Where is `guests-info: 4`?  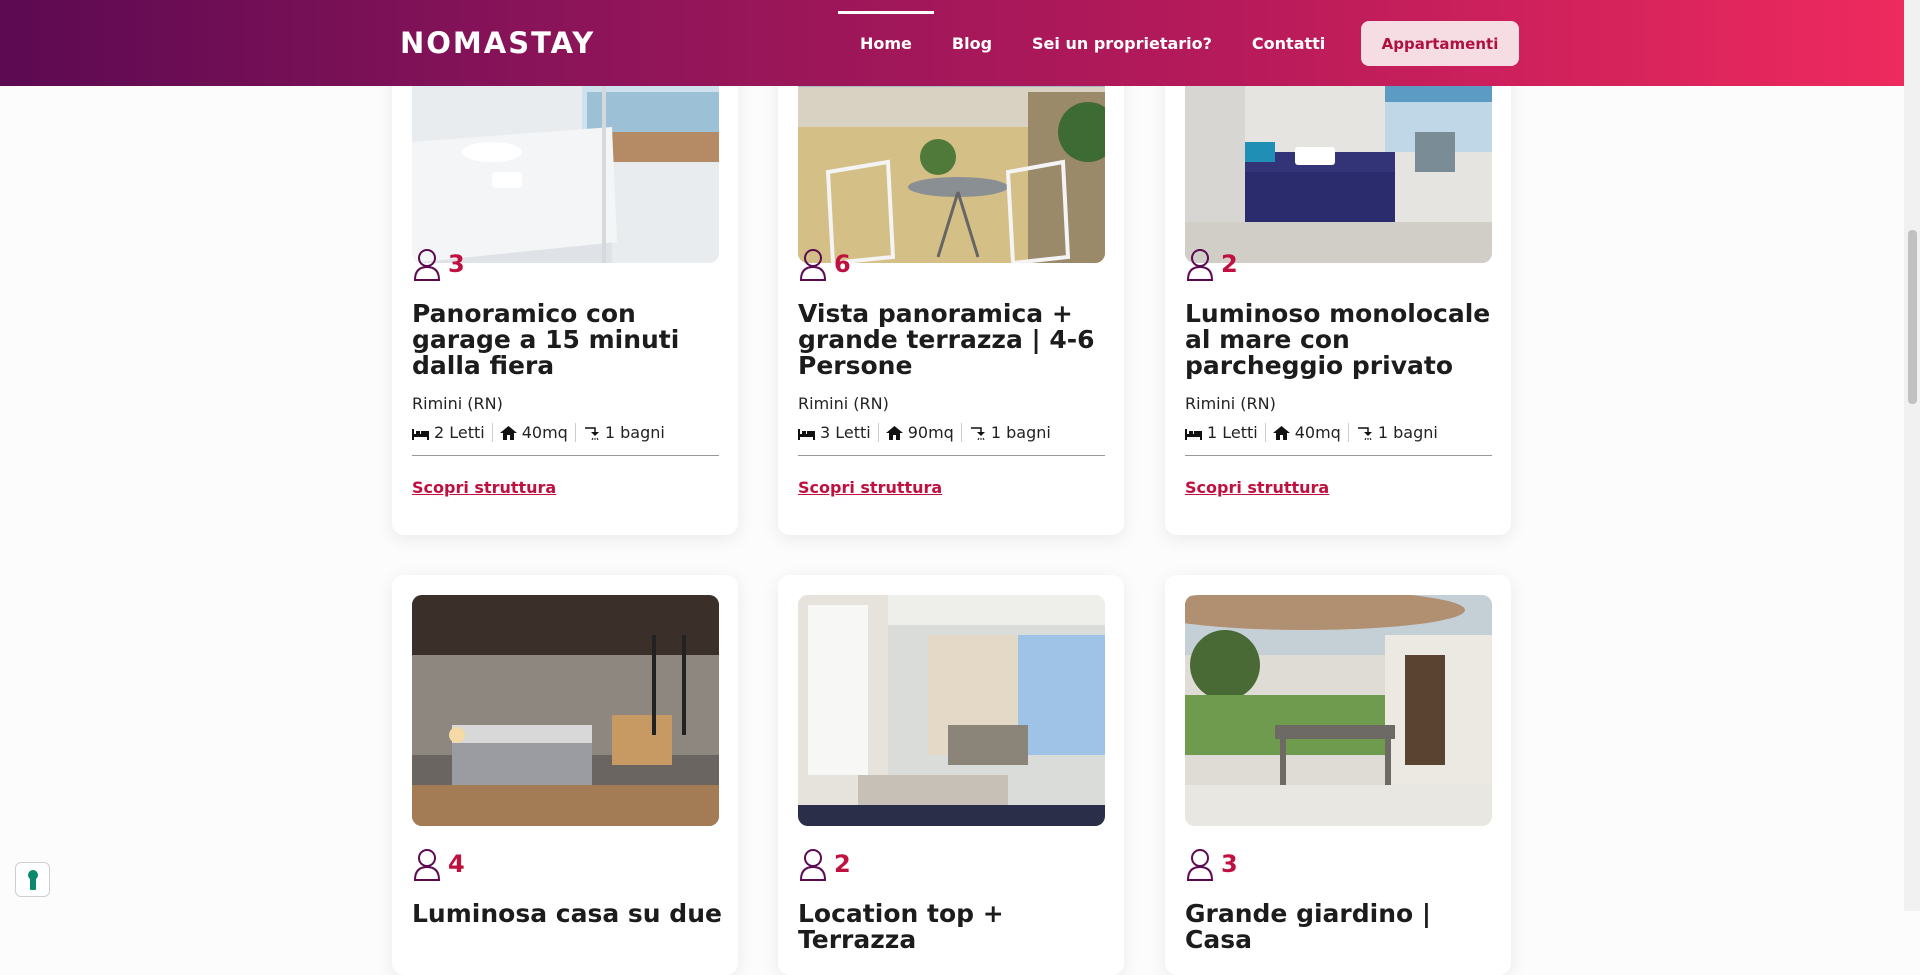 guests-info: 4 is located at coordinates (438, 864).